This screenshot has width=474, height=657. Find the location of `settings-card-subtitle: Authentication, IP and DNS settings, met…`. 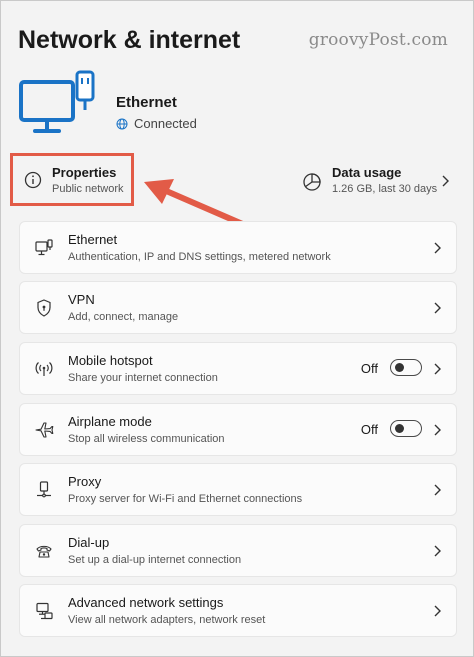

settings-card-subtitle: Authentication, IP and DNS settings, met… is located at coordinates (199, 257).